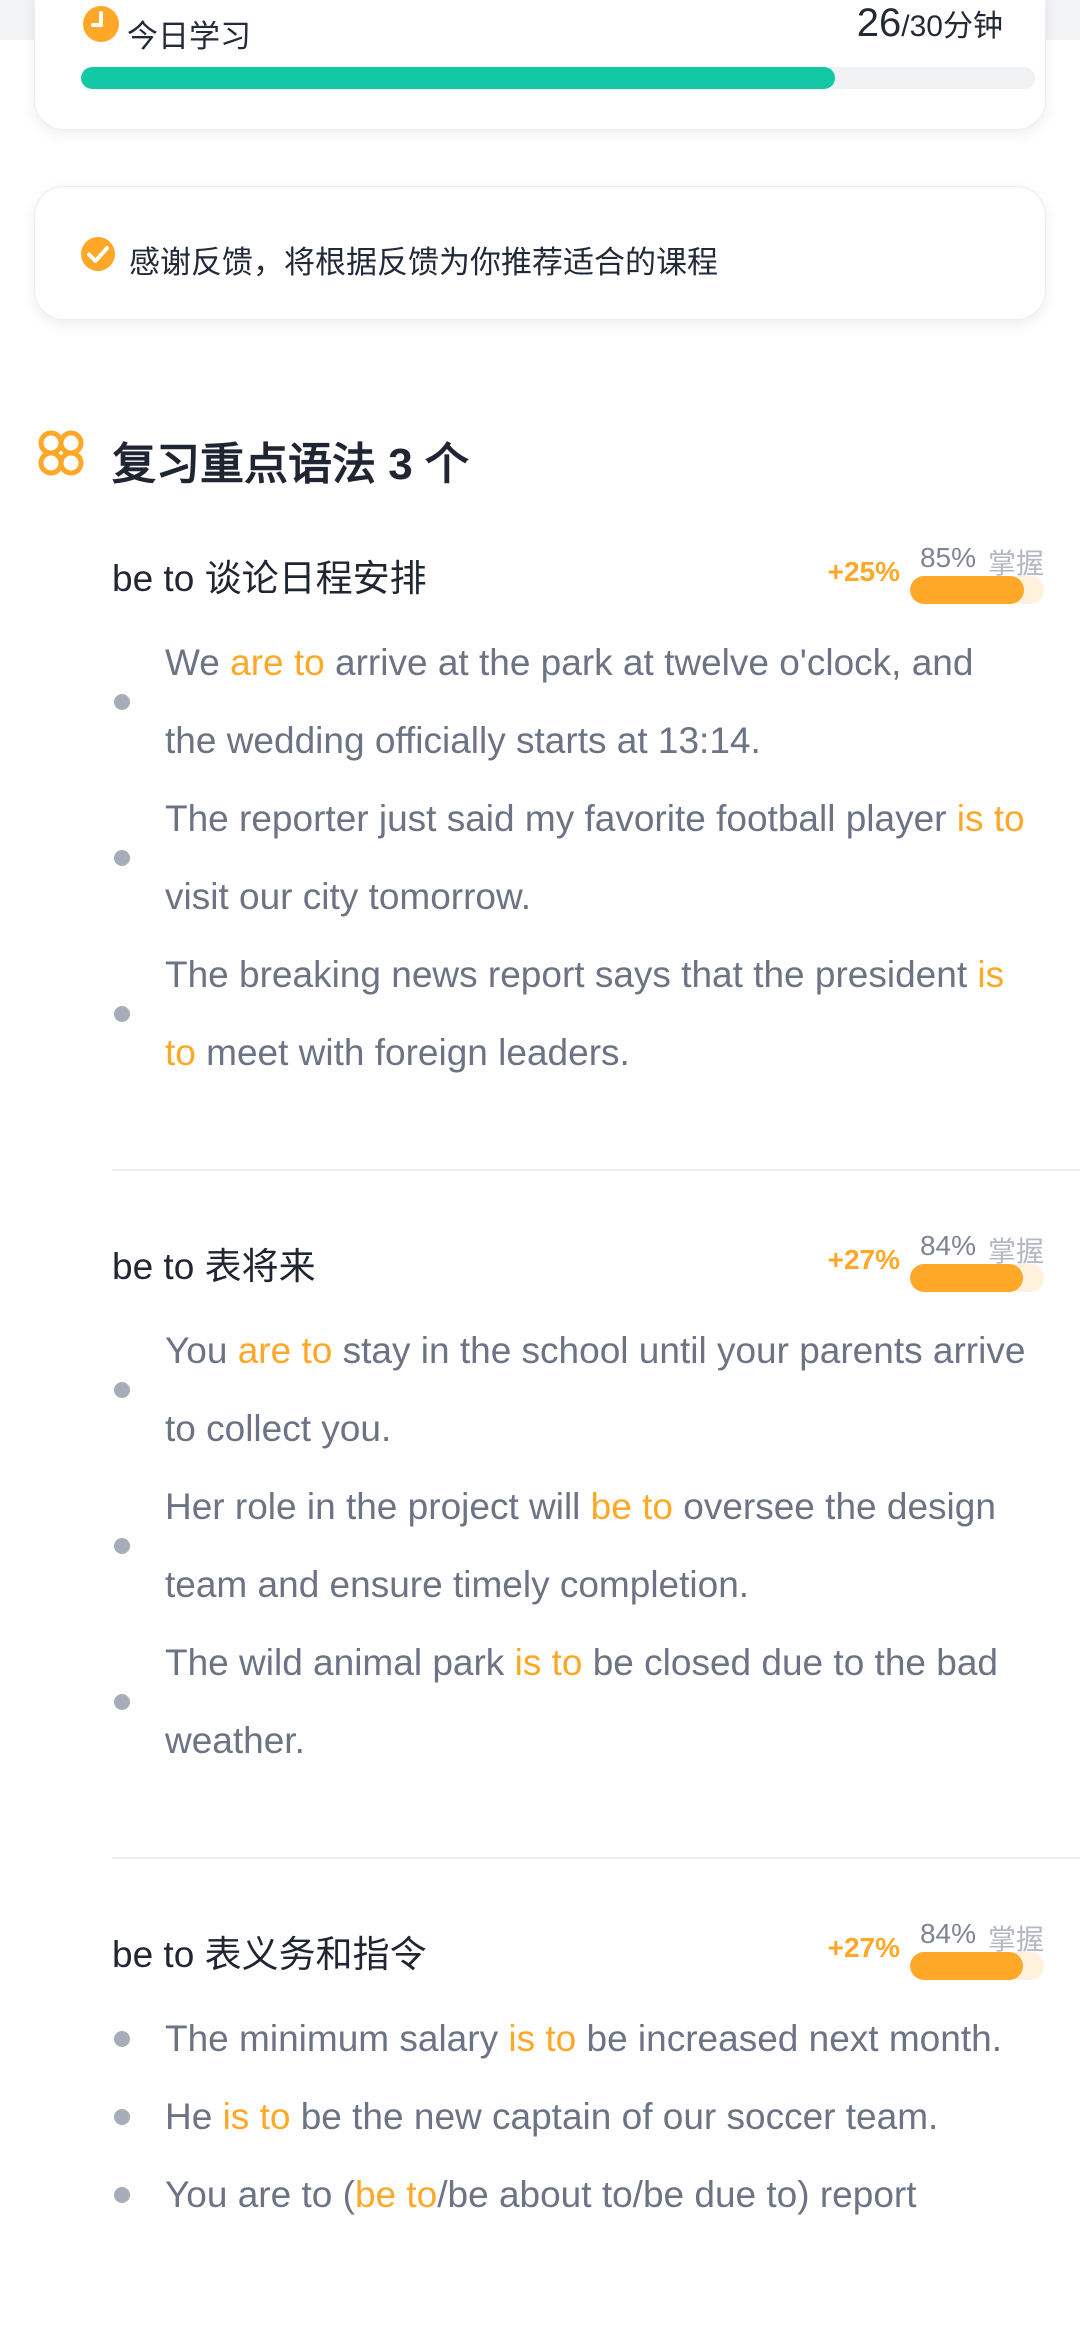  Describe the element at coordinates (378, 1506) in the screenshot. I see `sentence-text: Her role in the project will` at that location.